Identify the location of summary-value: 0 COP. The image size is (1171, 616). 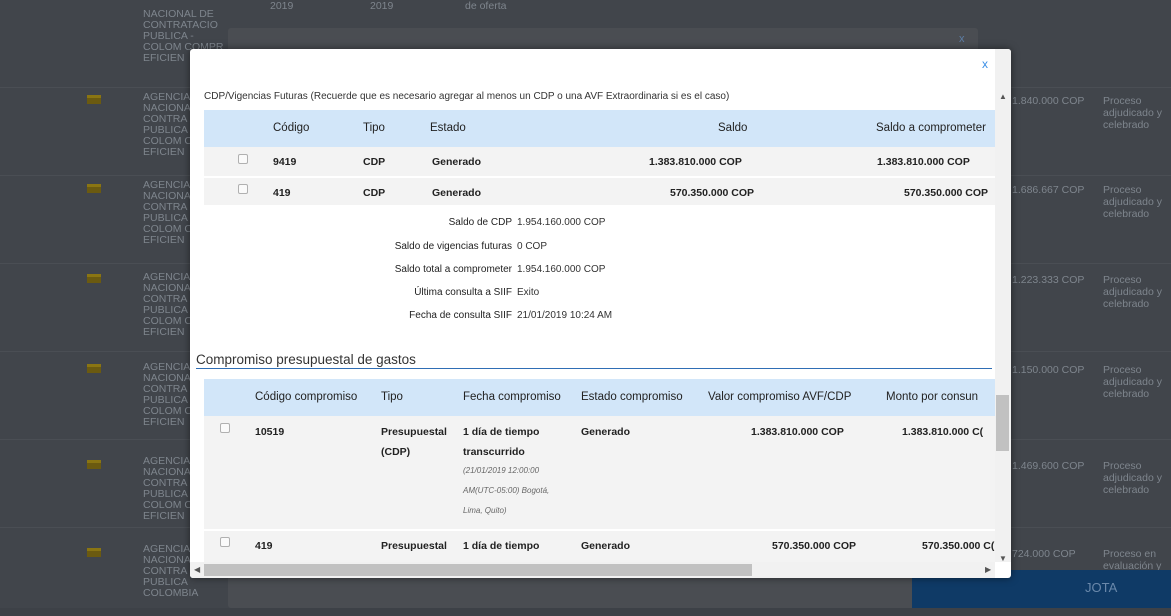
(532, 246).